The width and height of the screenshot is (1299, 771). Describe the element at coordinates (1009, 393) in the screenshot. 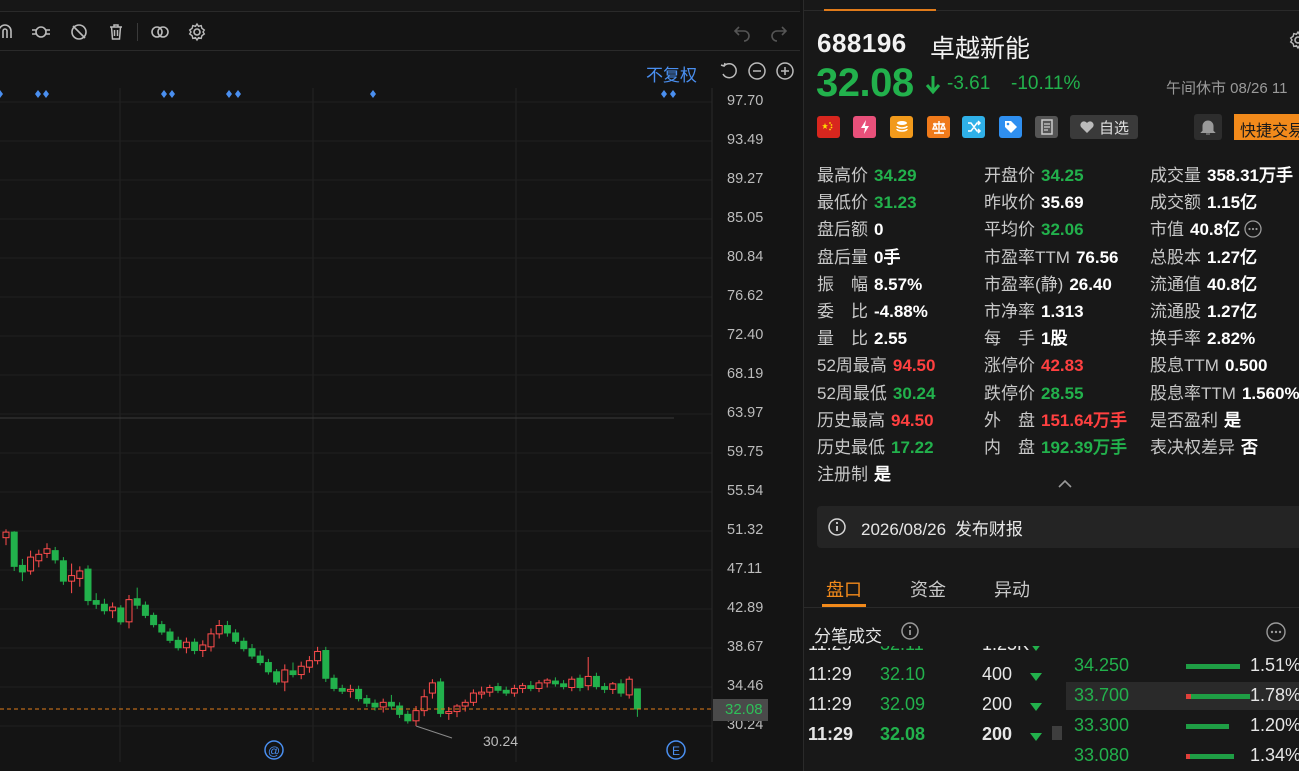

I see `stat-label: 跌停价` at that location.